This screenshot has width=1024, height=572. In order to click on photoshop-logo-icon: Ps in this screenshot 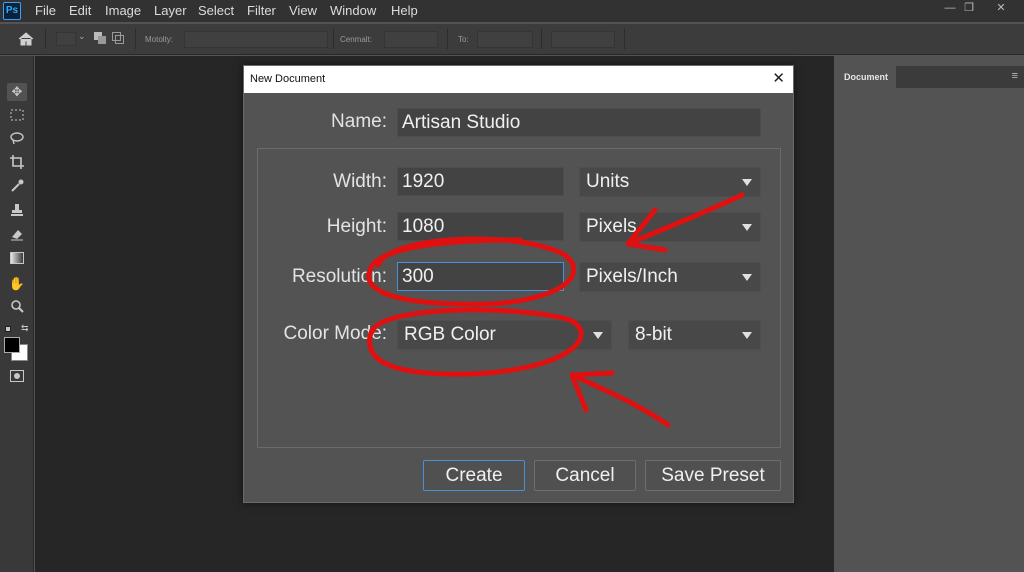, I will do `click(12, 11)`.